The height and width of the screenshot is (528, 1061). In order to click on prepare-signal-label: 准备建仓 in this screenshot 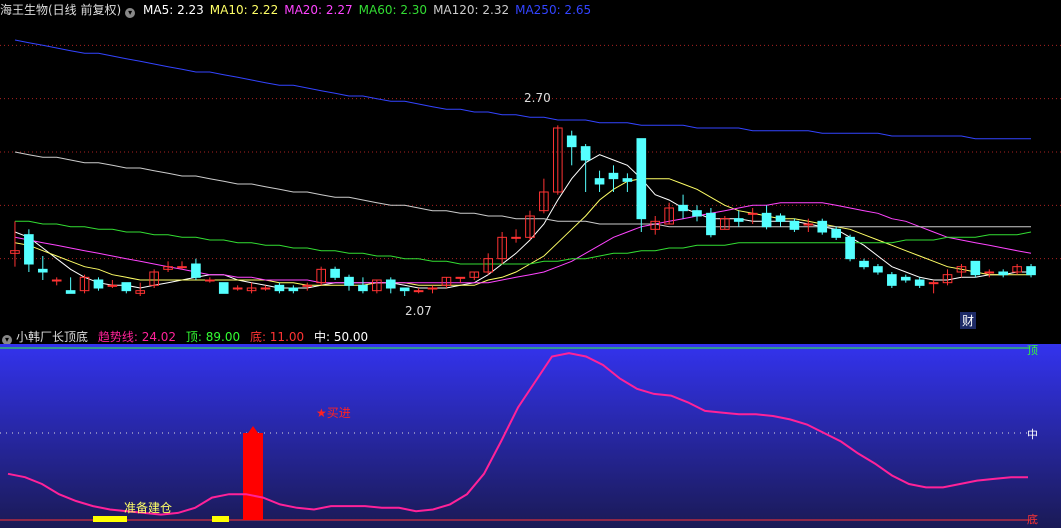, I will do `click(148, 508)`.